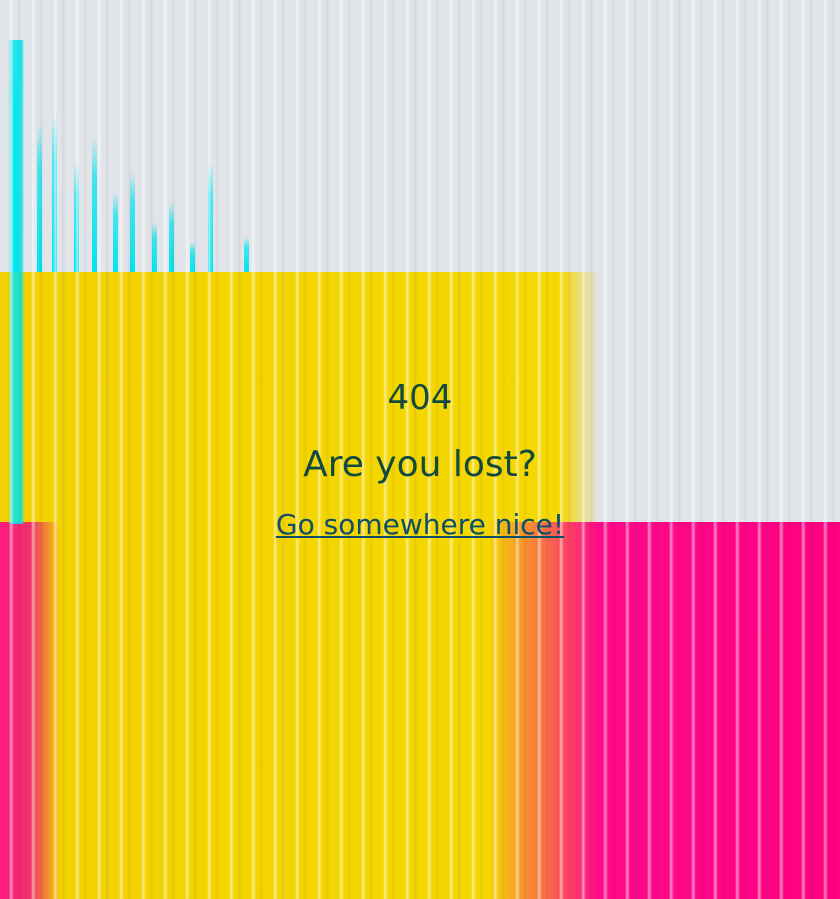 Image resolution: width=840 pixels, height=899 pixels. I want to click on home-link-wrapper: Go somewhere nice!, so click(420, 524).